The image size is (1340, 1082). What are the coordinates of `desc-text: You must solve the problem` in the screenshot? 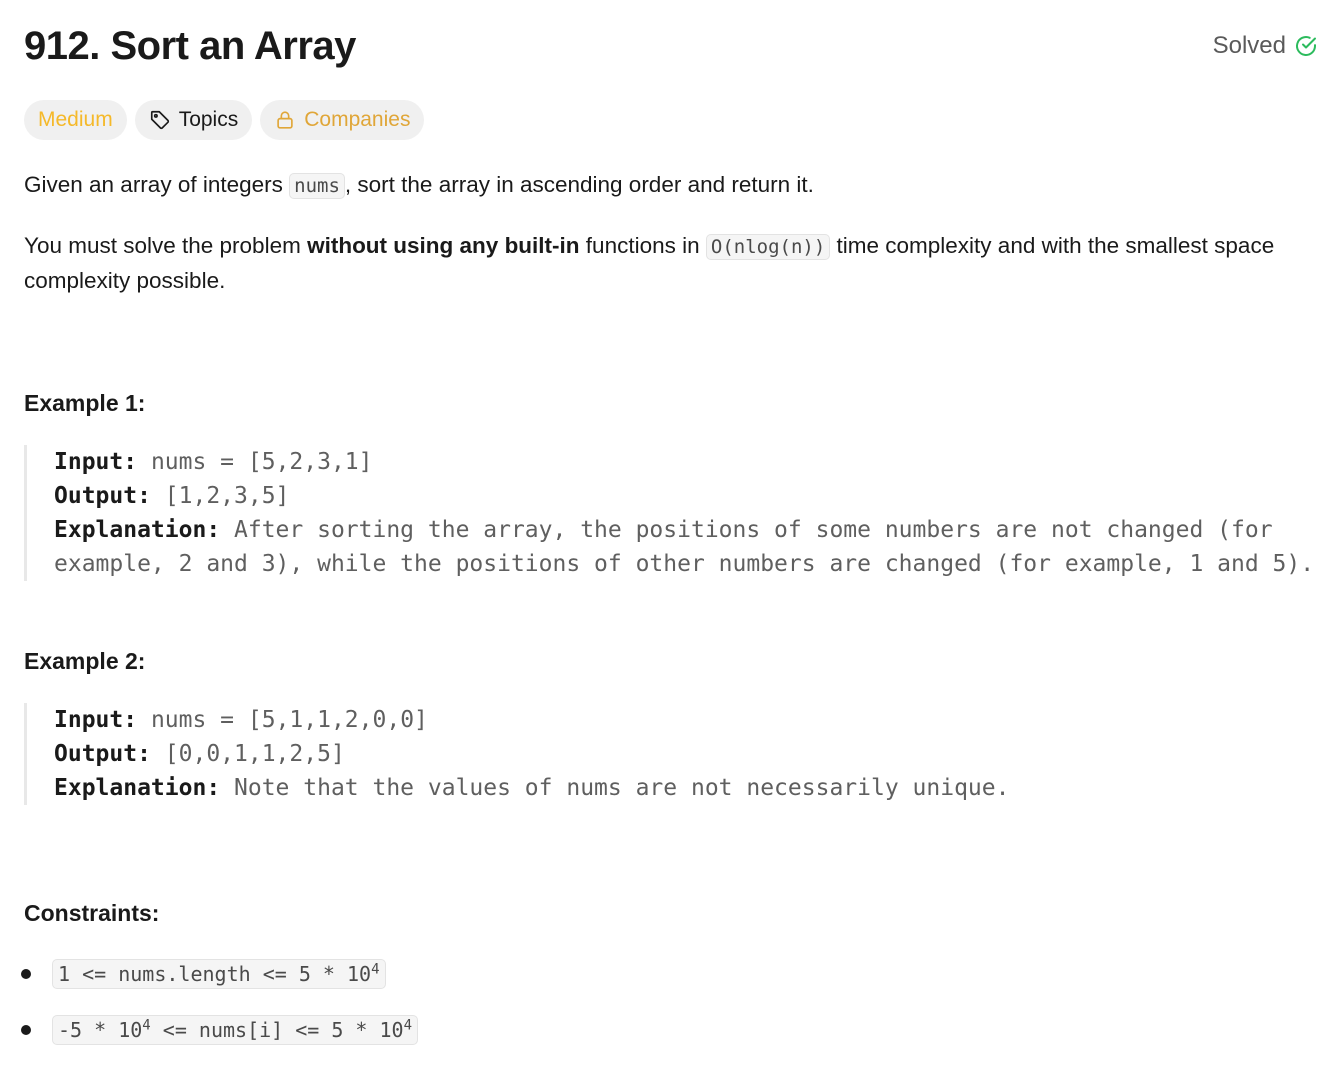 It's located at (166, 245).